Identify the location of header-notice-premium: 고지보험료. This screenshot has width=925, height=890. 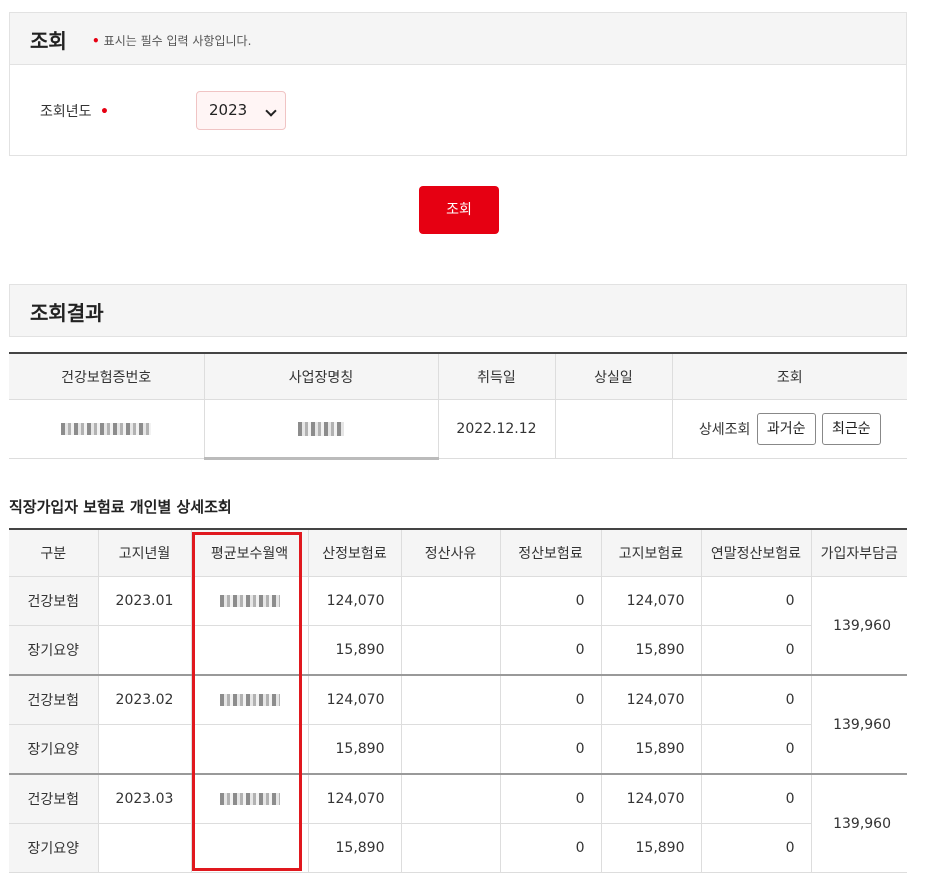
(651, 553).